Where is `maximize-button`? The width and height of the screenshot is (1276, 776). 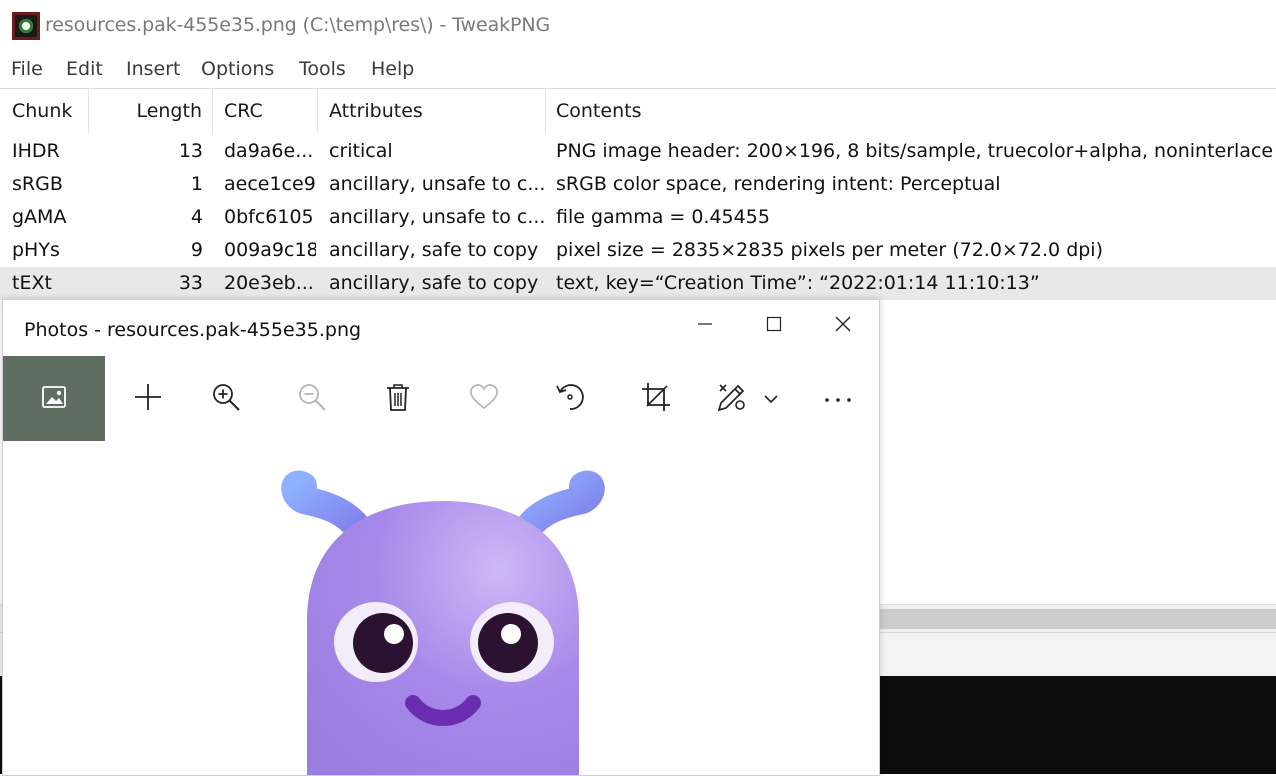
maximize-button is located at coordinates (774, 326).